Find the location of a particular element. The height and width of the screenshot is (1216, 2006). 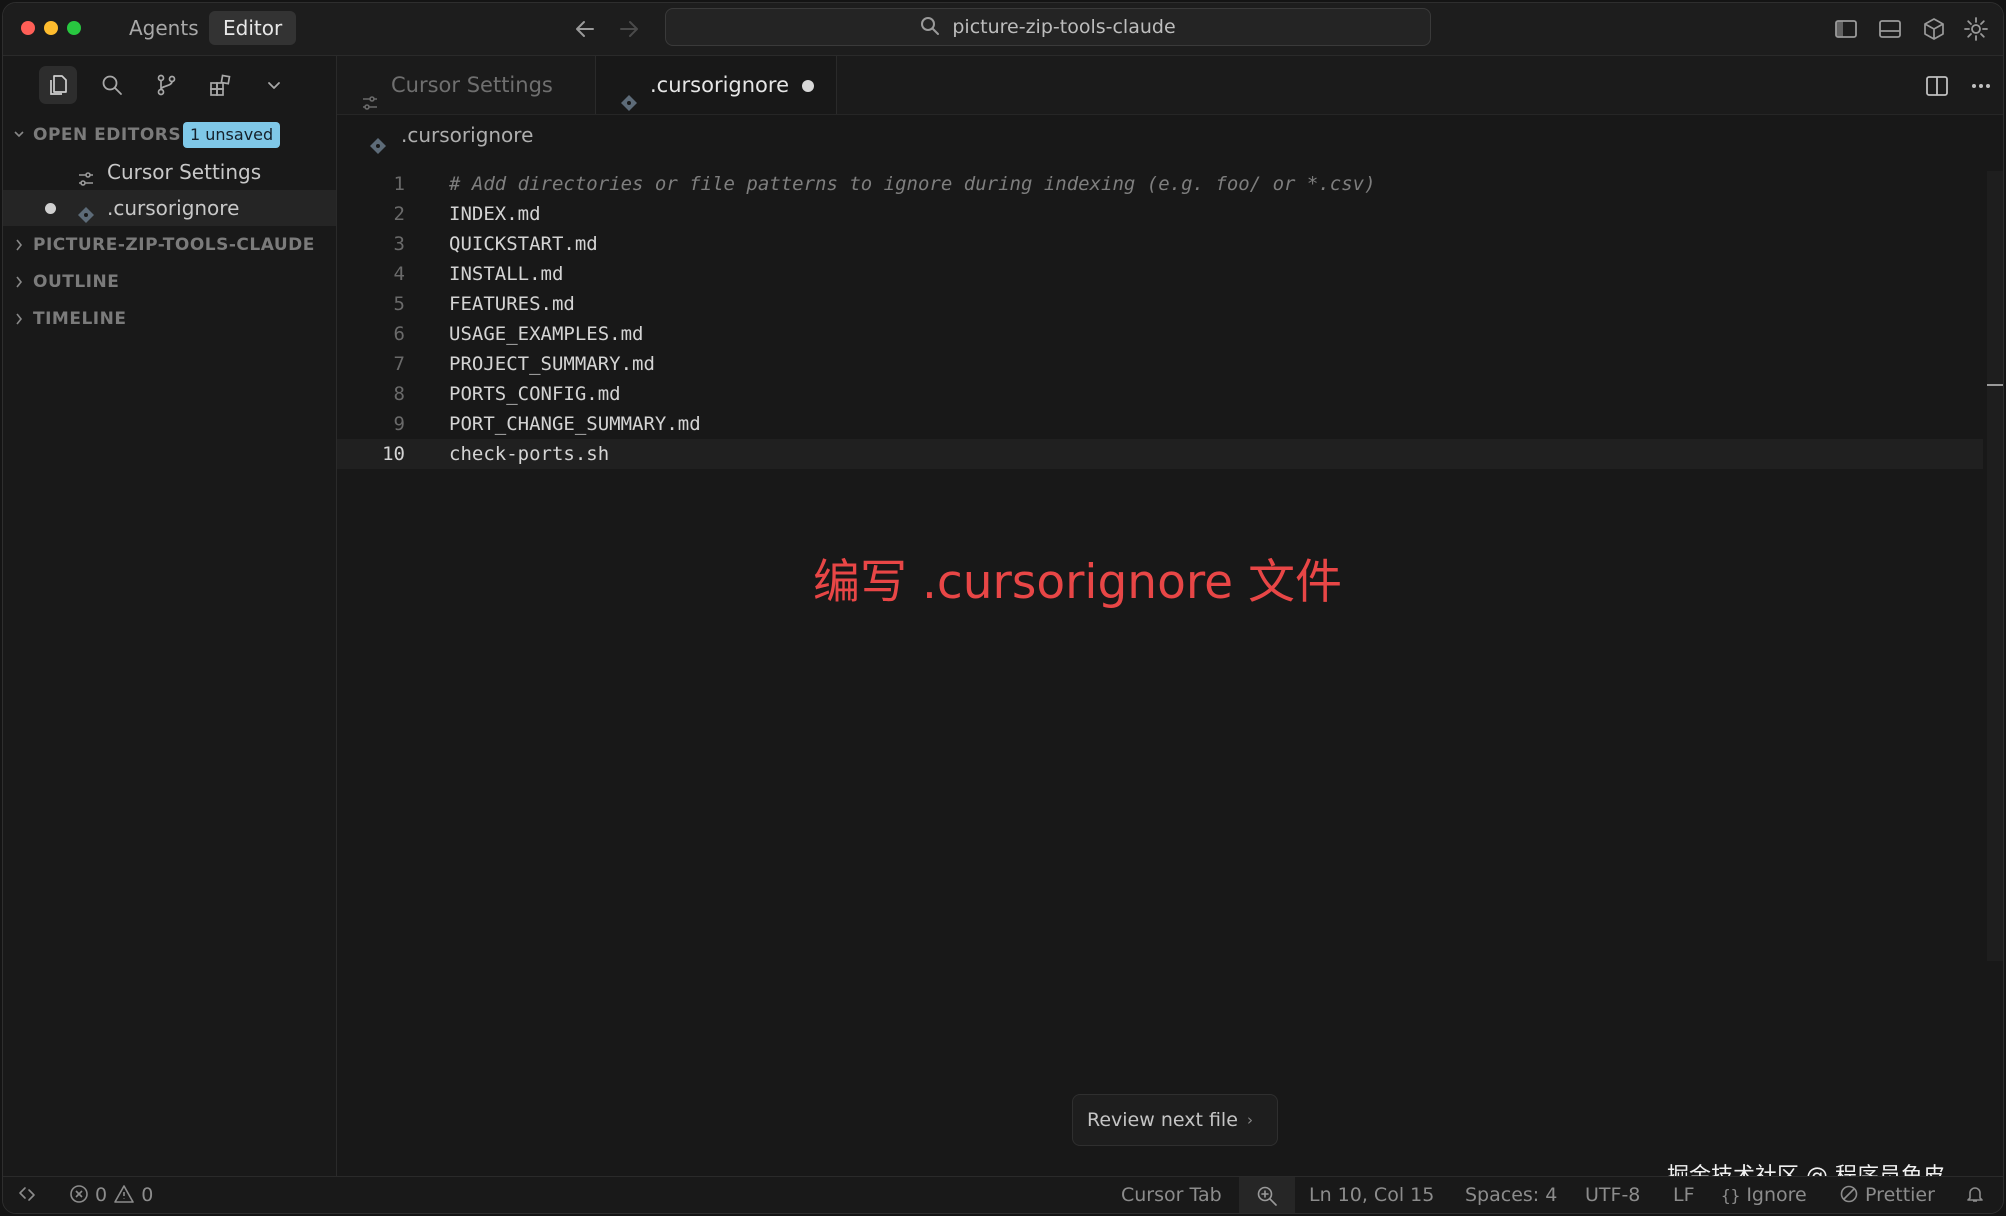

code-line: 7 PROJECT_SUMMARY.md is located at coordinates (1160, 364).